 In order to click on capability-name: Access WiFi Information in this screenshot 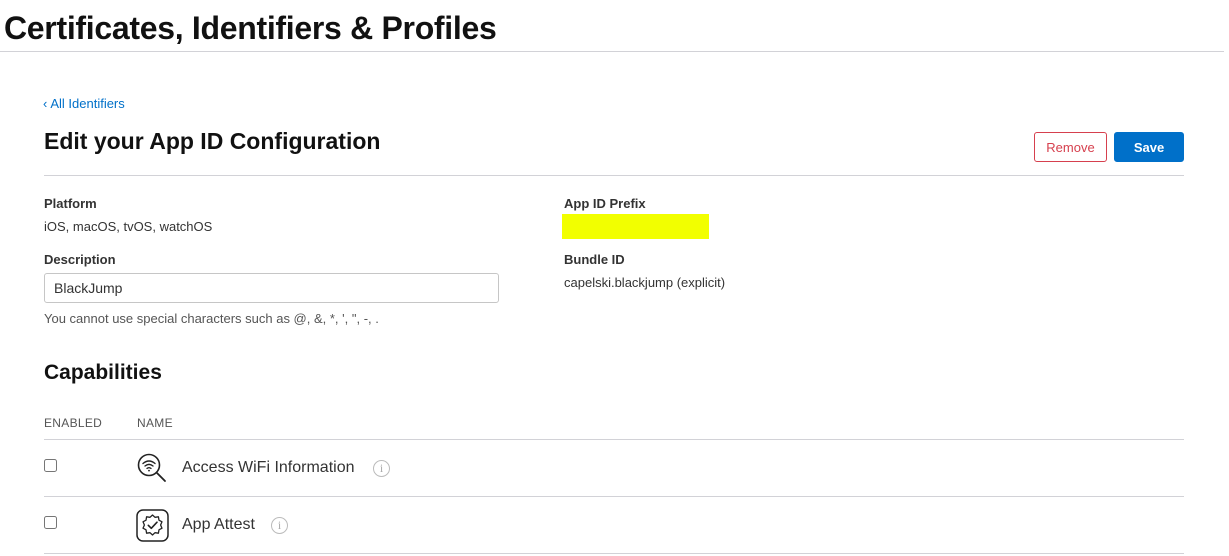, I will do `click(268, 467)`.